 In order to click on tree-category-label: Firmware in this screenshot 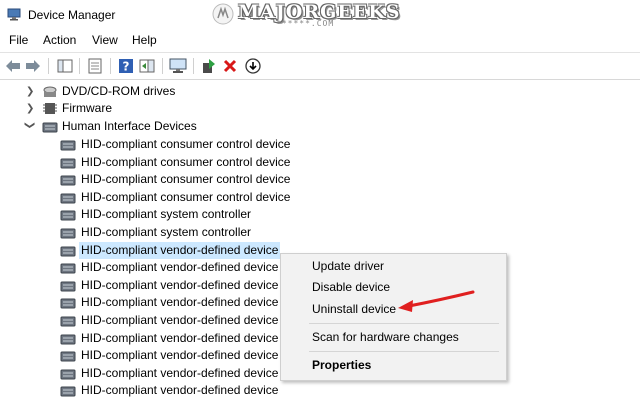, I will do `click(87, 108)`.